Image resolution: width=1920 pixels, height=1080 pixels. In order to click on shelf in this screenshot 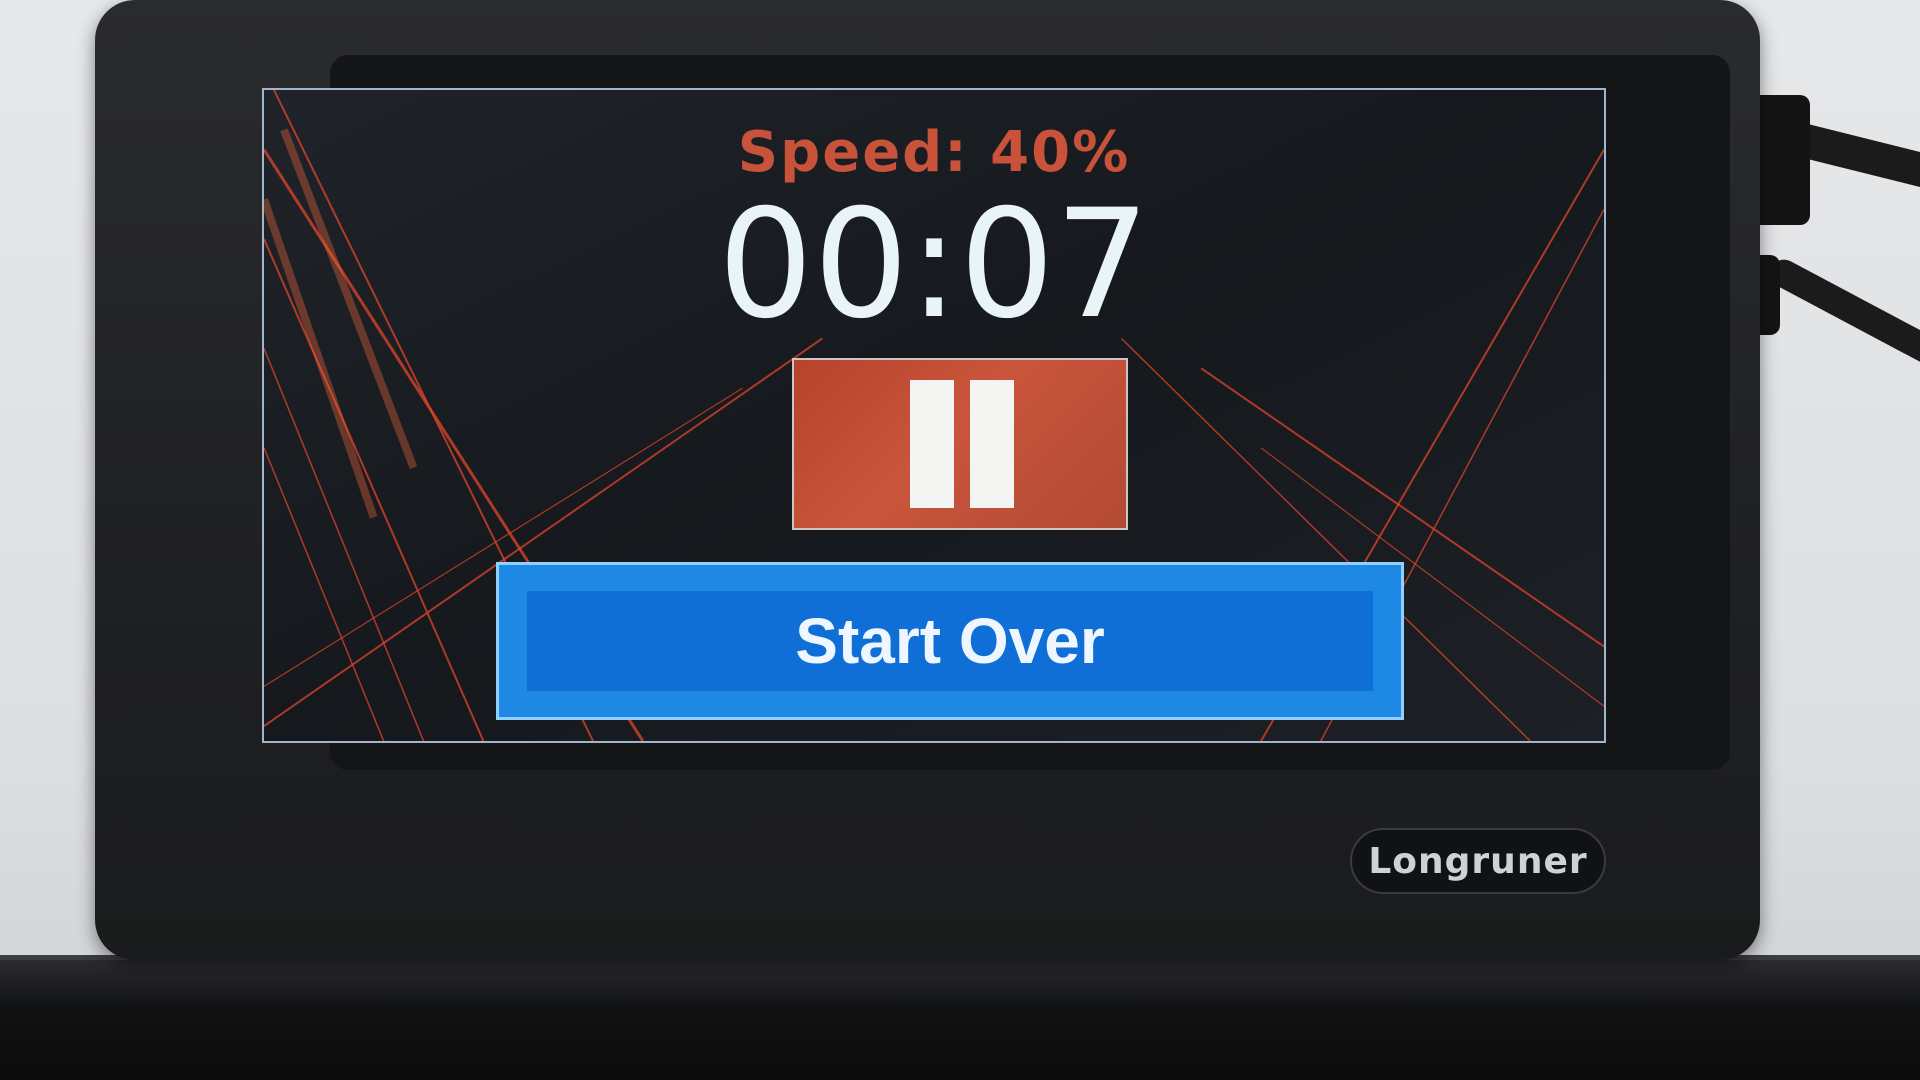, I will do `click(960, 1020)`.